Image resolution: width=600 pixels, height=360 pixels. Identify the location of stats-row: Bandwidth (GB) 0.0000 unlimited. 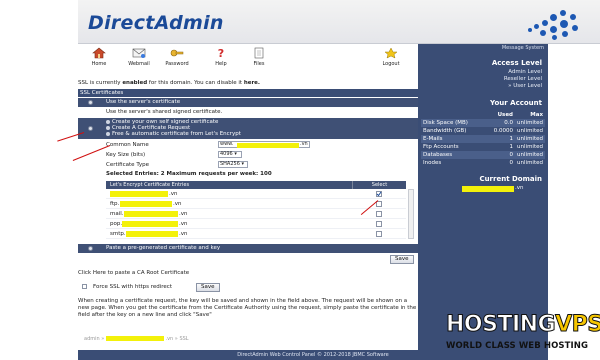
(483, 131).